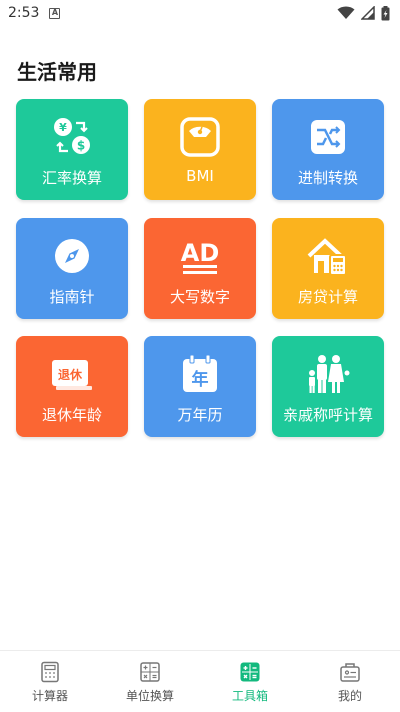  Describe the element at coordinates (349, 696) in the screenshot. I see `nav-label: 我的` at that location.